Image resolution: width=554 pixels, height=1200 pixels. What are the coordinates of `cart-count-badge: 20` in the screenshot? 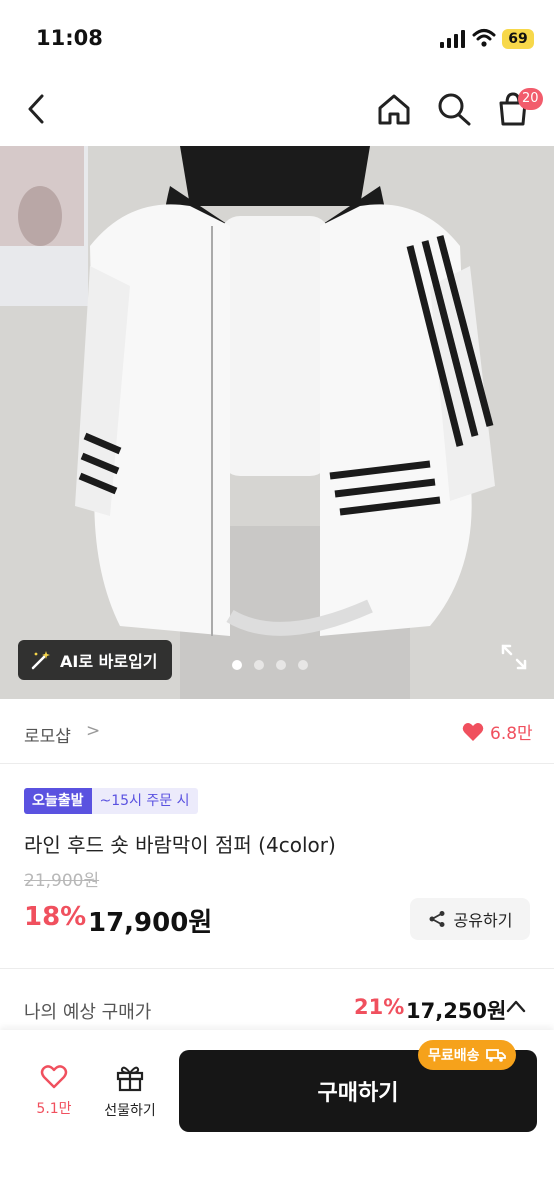 It's located at (530, 99).